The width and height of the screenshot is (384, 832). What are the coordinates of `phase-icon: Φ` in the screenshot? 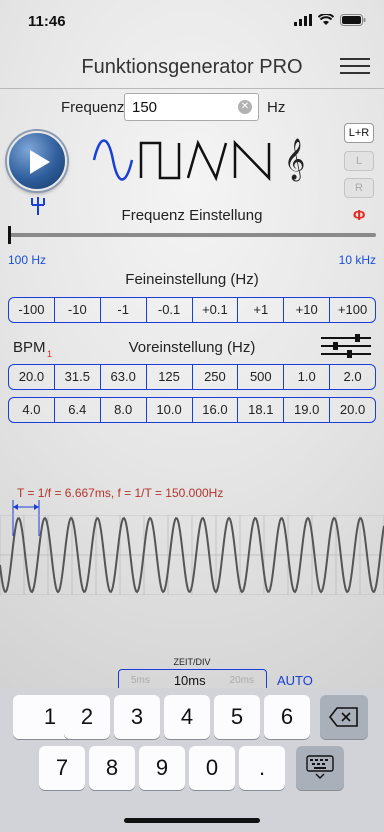 It's located at (359, 215).